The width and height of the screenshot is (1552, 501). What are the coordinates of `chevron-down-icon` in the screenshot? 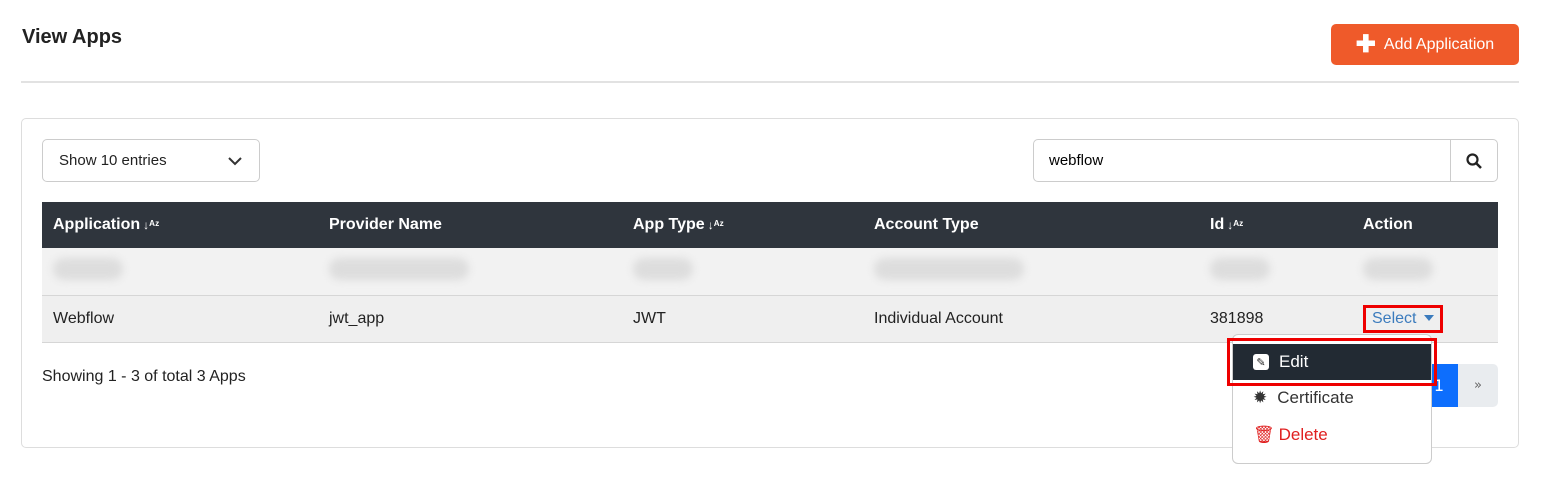 It's located at (235, 160).